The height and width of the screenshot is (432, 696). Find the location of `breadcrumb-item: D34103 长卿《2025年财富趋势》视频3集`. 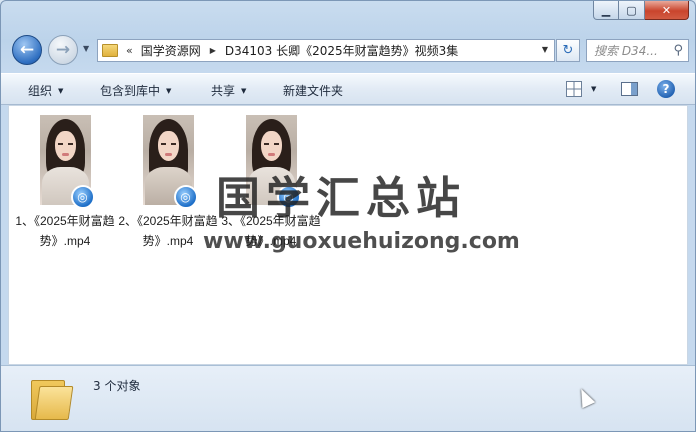

breadcrumb-item: D34103 长卿《2025年财富趋势》视频3集 is located at coordinates (341, 50).